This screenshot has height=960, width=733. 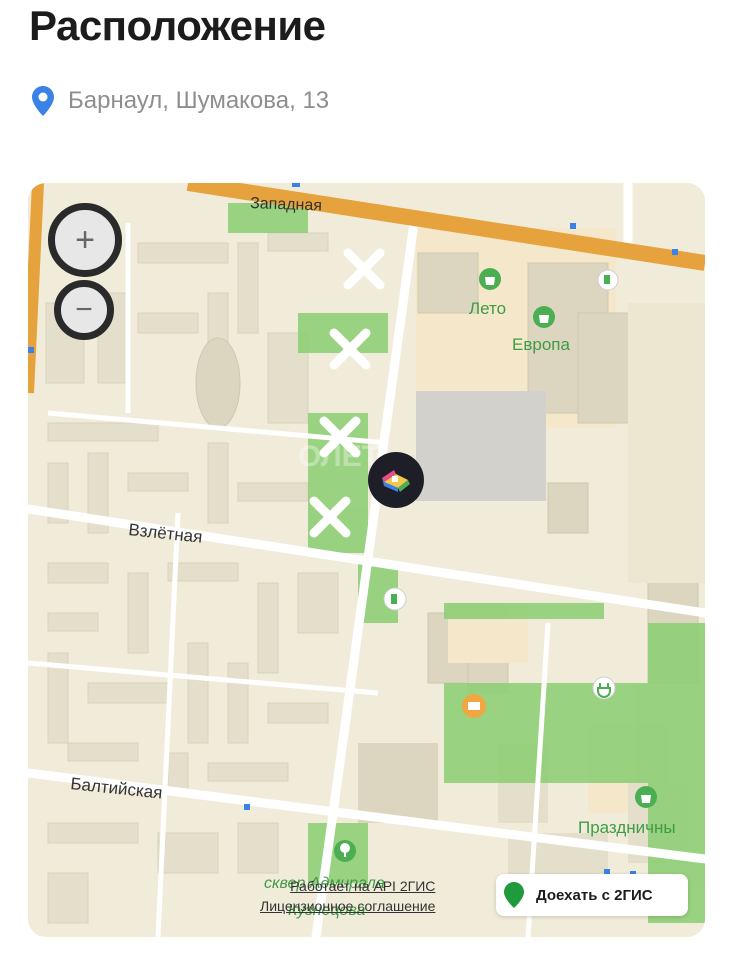 What do you see at coordinates (487, 308) in the screenshot?
I see `poi-label-leto: Лето` at bounding box center [487, 308].